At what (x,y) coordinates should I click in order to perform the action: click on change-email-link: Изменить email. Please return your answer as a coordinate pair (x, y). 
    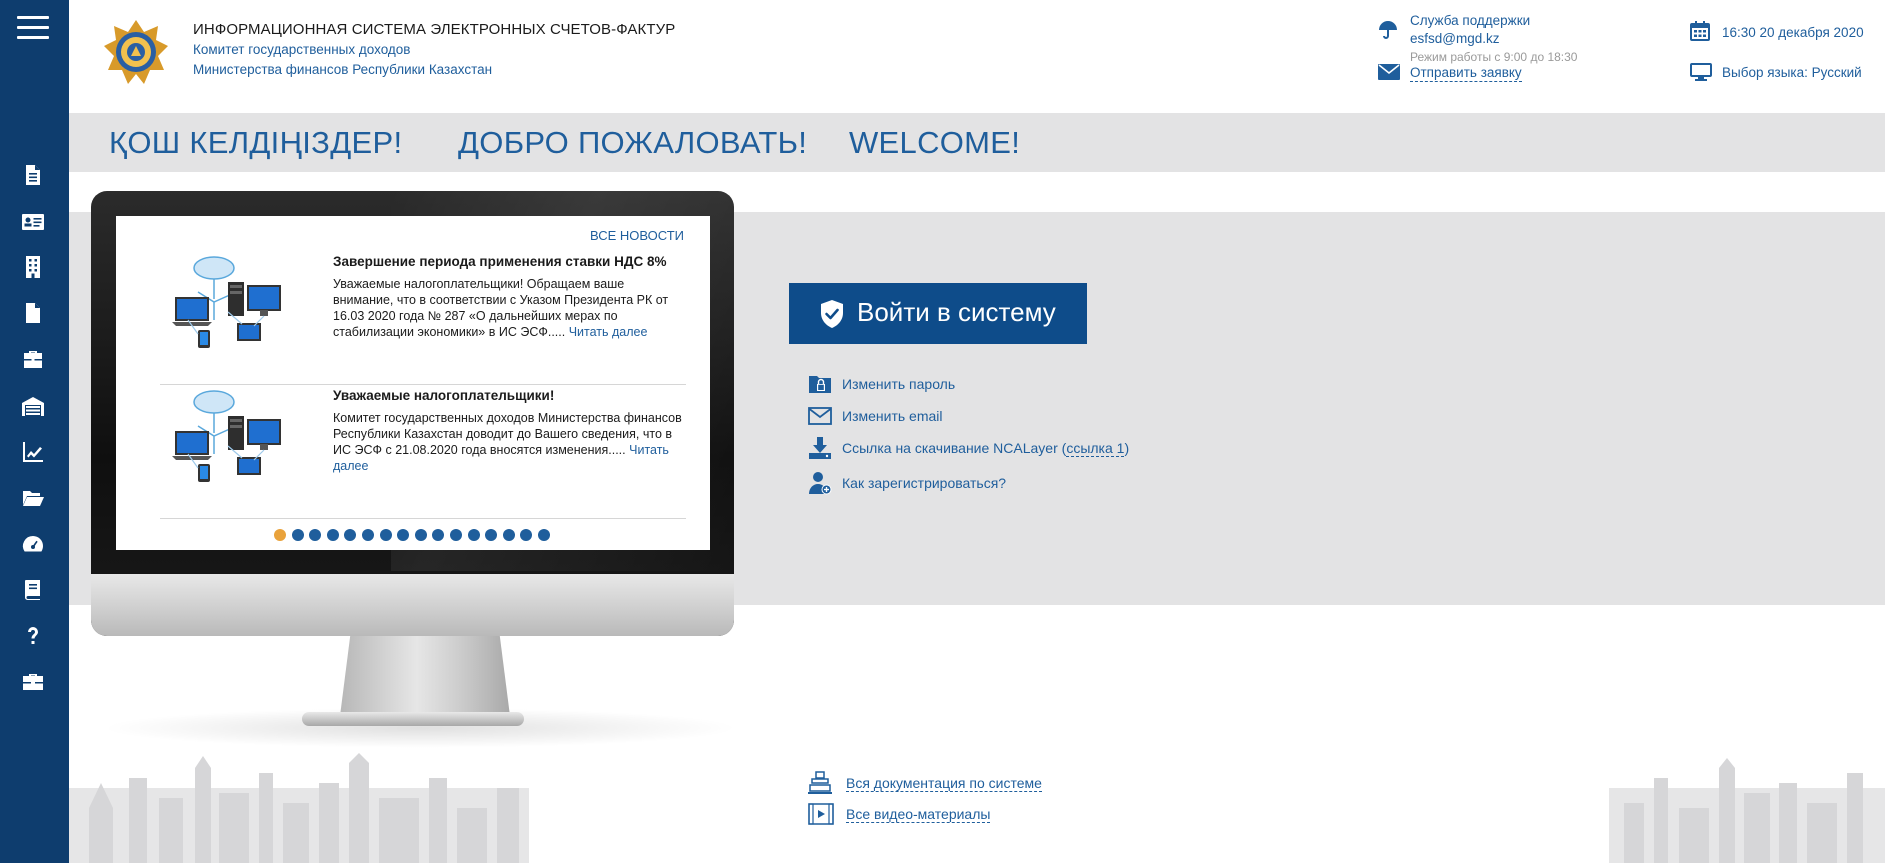
    Looking at the image, I should click on (892, 416).